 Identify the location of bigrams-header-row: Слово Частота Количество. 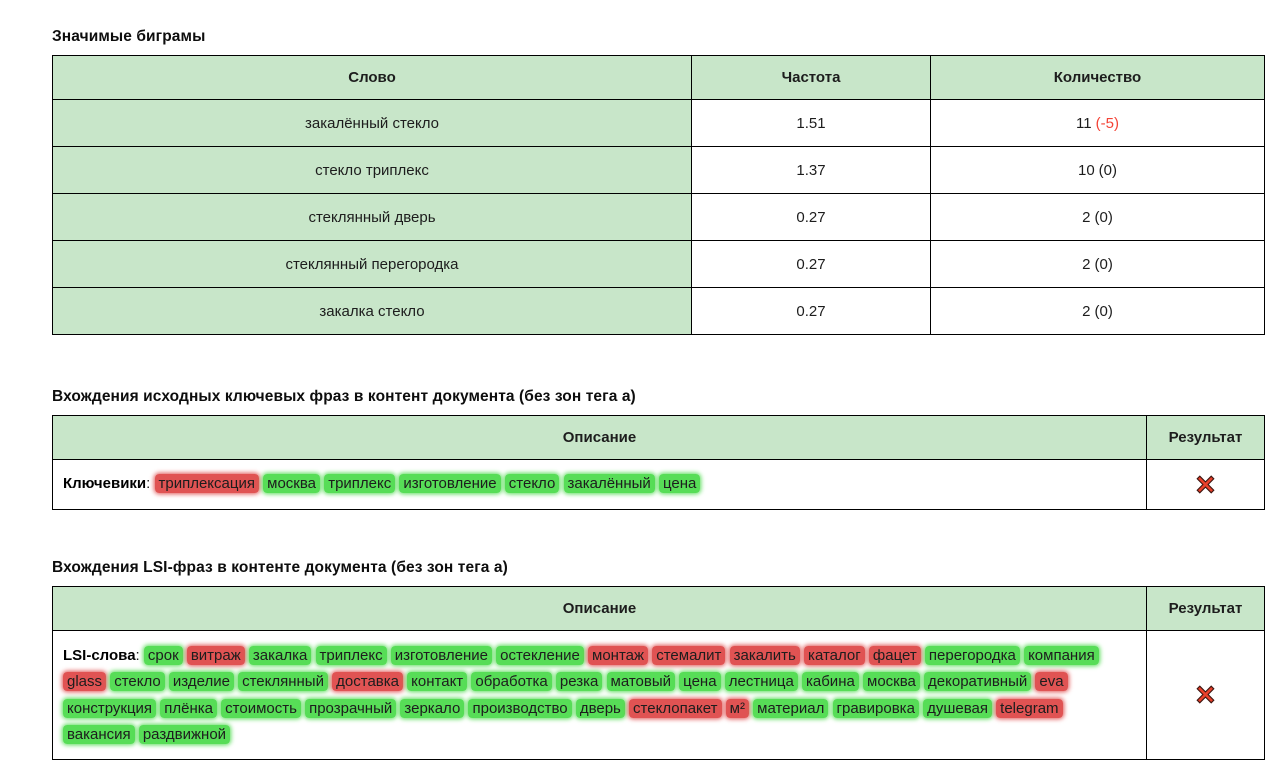
(658, 77).